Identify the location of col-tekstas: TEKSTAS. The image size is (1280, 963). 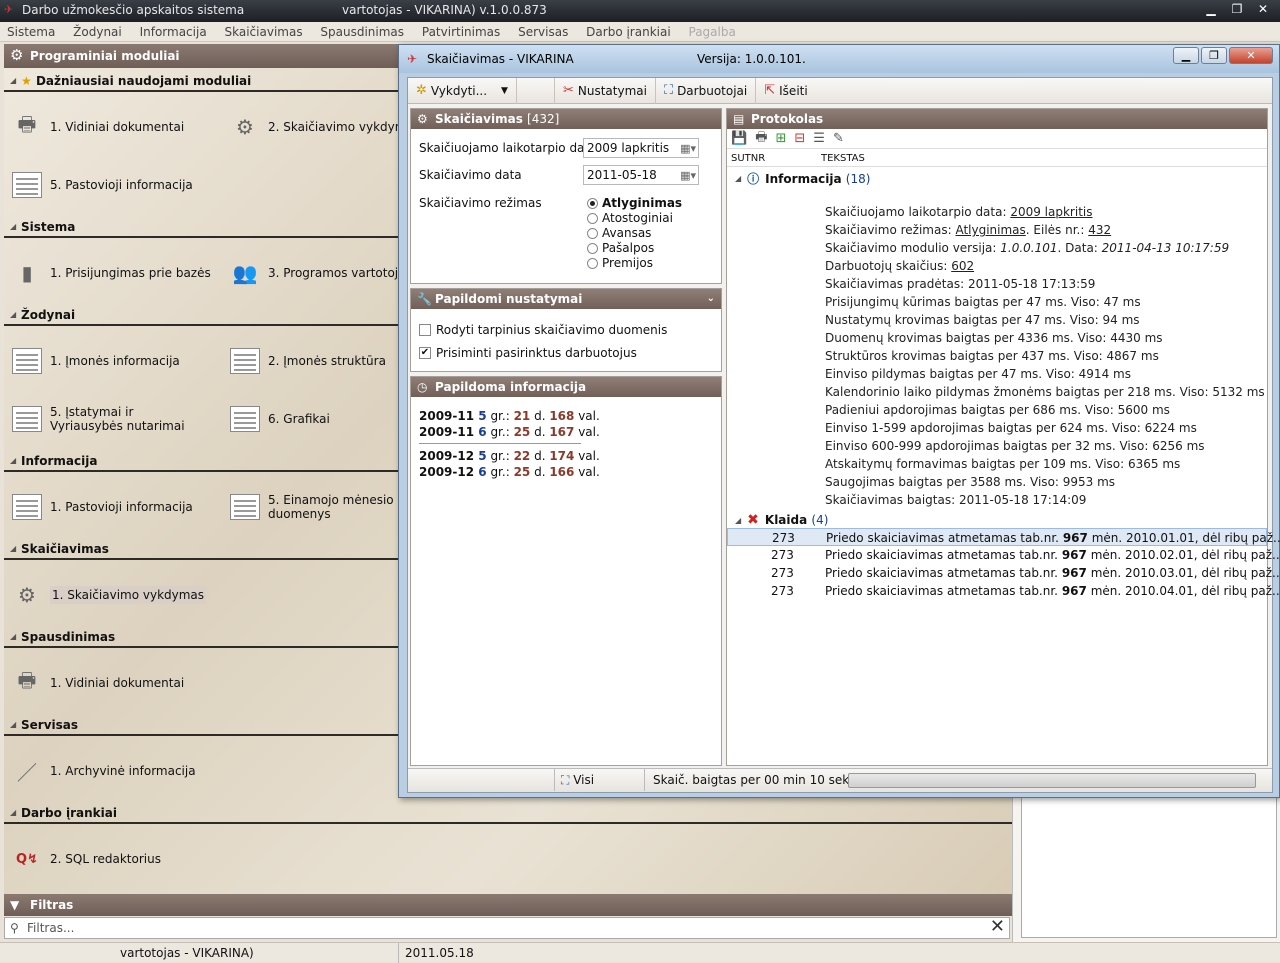
(843, 159).